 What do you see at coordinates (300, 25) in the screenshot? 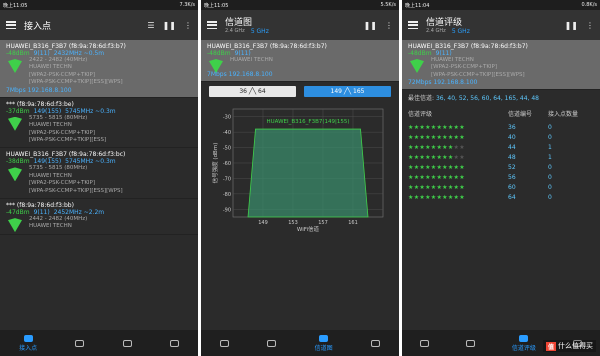
I see `app-bar: 信道图 2.4 GHz 5 GHz ❚❚ ⋮` at bounding box center [300, 25].